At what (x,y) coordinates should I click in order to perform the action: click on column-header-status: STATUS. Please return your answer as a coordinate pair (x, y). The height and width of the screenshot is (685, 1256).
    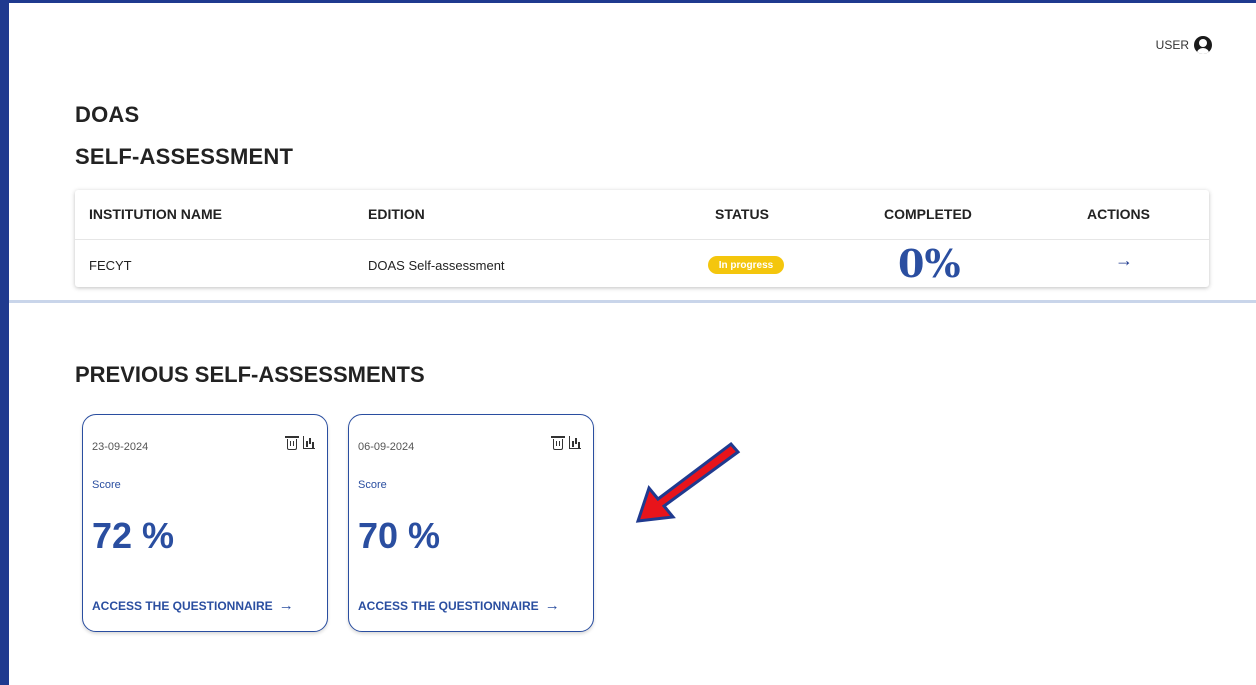
    Looking at the image, I should click on (742, 214).